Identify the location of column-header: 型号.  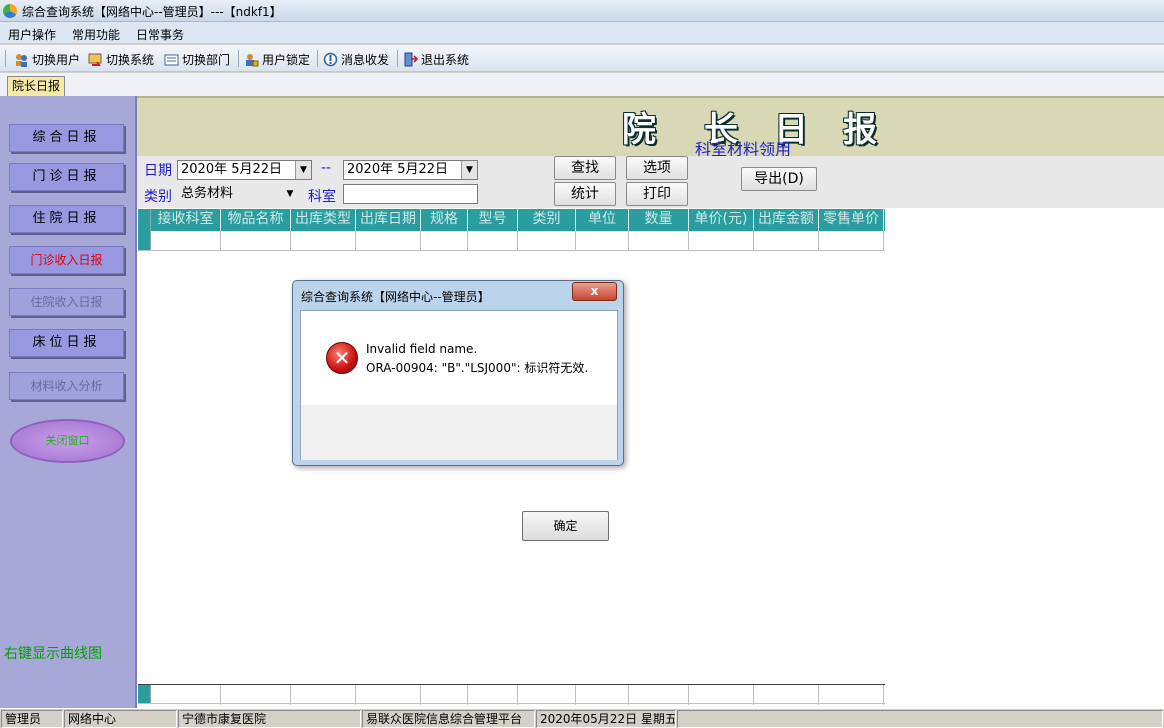
(493, 220).